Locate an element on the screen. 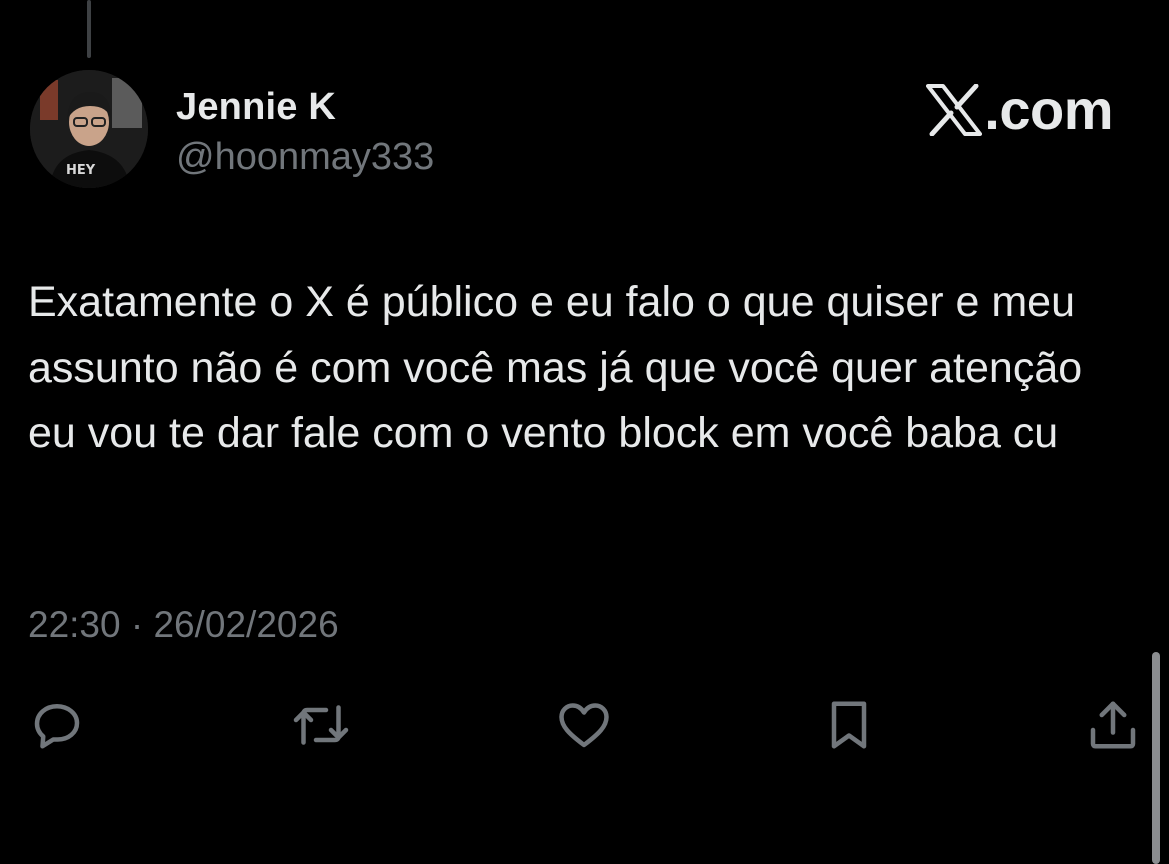  brand-watermark: .com is located at coordinates (1019, 110).